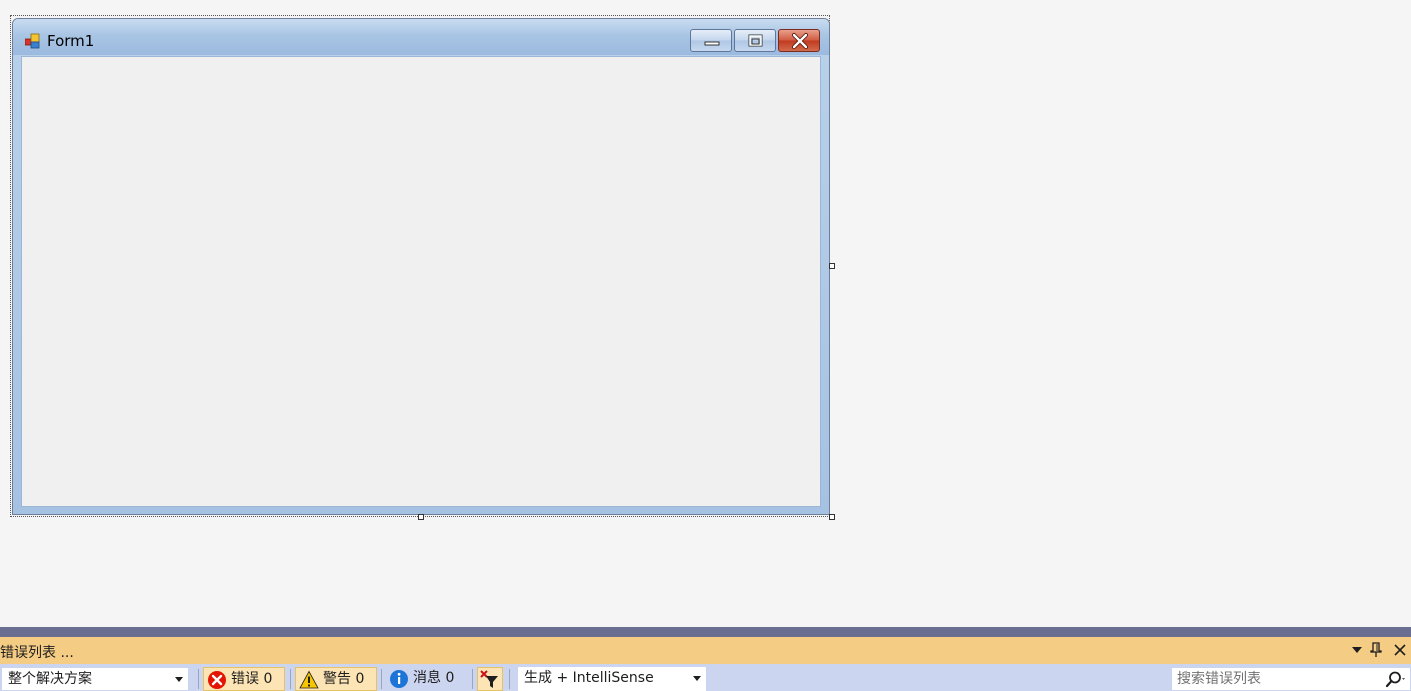 The width and height of the screenshot is (1411, 691). Describe the element at coordinates (309, 679) in the screenshot. I see `warning-icon` at that location.